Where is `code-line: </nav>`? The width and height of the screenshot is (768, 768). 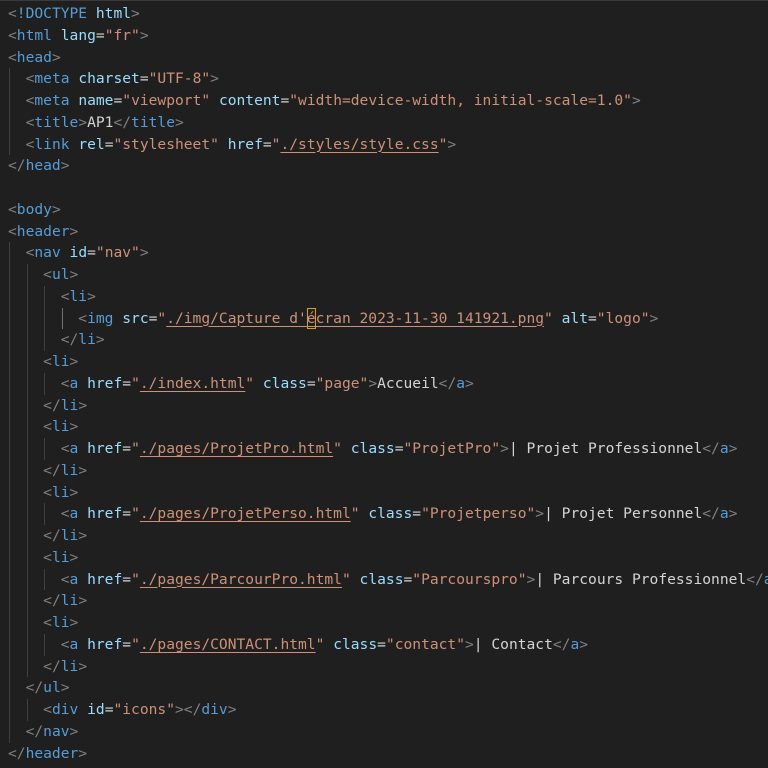
code-line: </nav> is located at coordinates (384, 731).